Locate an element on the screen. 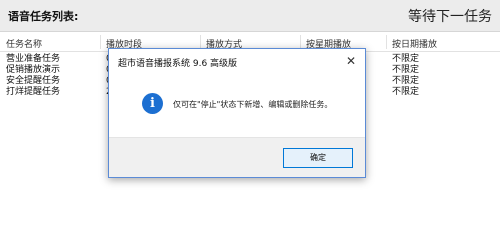  dialog-titlebar: 超市语音播报系统 9.6 高级版 ✕ is located at coordinates (237, 61).